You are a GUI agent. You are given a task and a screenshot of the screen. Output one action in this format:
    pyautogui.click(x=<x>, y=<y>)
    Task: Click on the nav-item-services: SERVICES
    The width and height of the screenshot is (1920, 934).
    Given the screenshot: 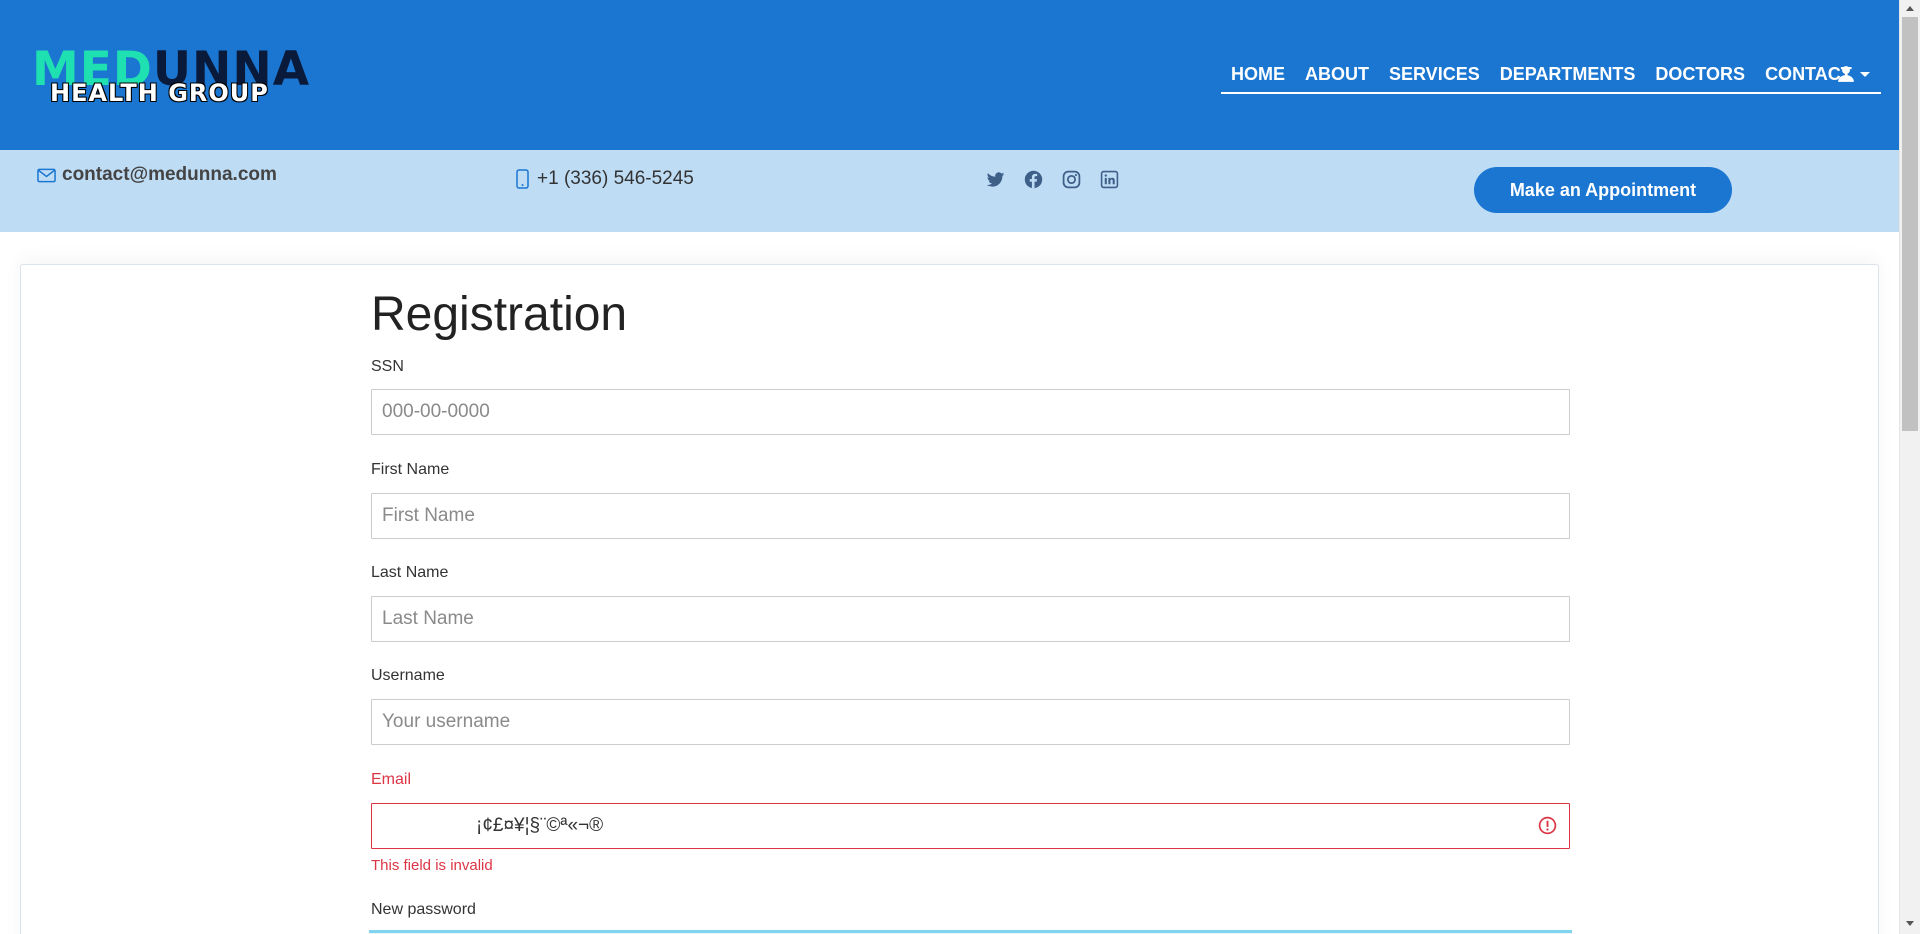 What is the action you would take?
    pyautogui.click(x=1434, y=74)
    